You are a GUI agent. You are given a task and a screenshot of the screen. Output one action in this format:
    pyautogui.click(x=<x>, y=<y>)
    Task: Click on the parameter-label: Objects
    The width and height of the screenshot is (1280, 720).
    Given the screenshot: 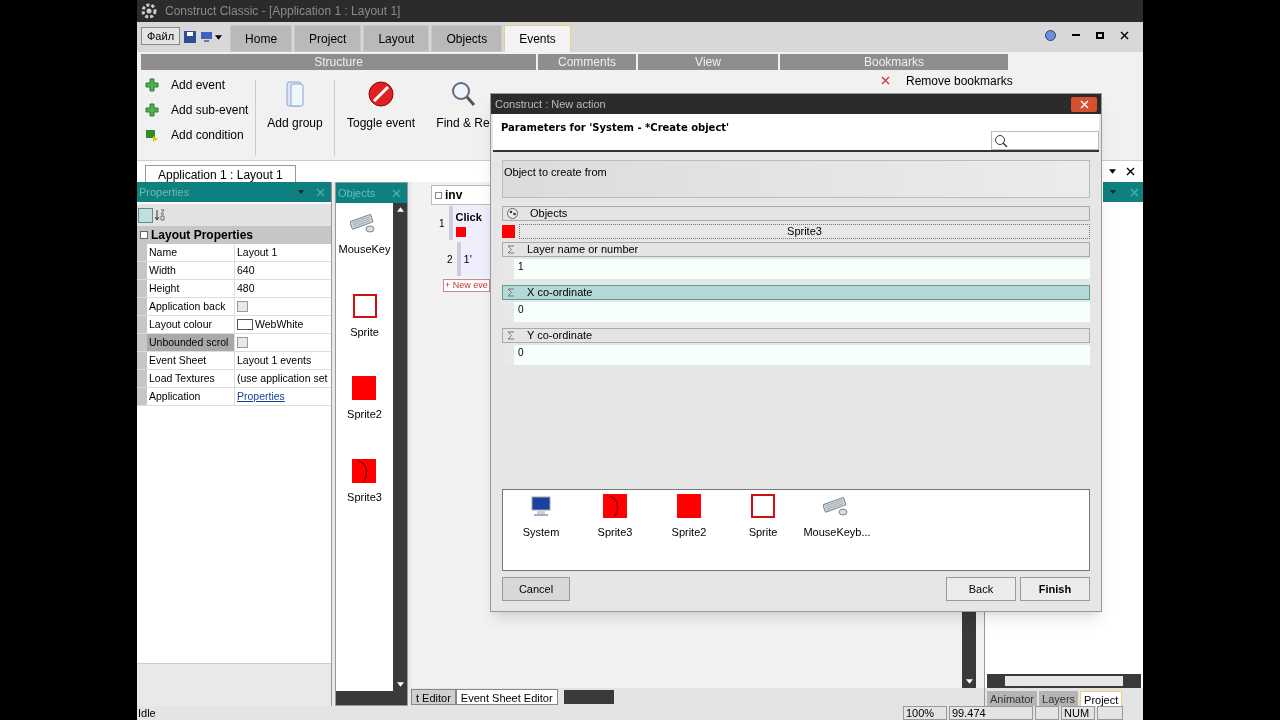 What is the action you would take?
    pyautogui.click(x=549, y=214)
    